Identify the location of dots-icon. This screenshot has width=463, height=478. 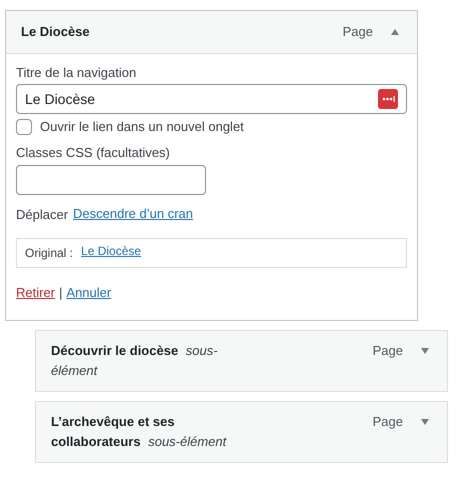
(388, 99).